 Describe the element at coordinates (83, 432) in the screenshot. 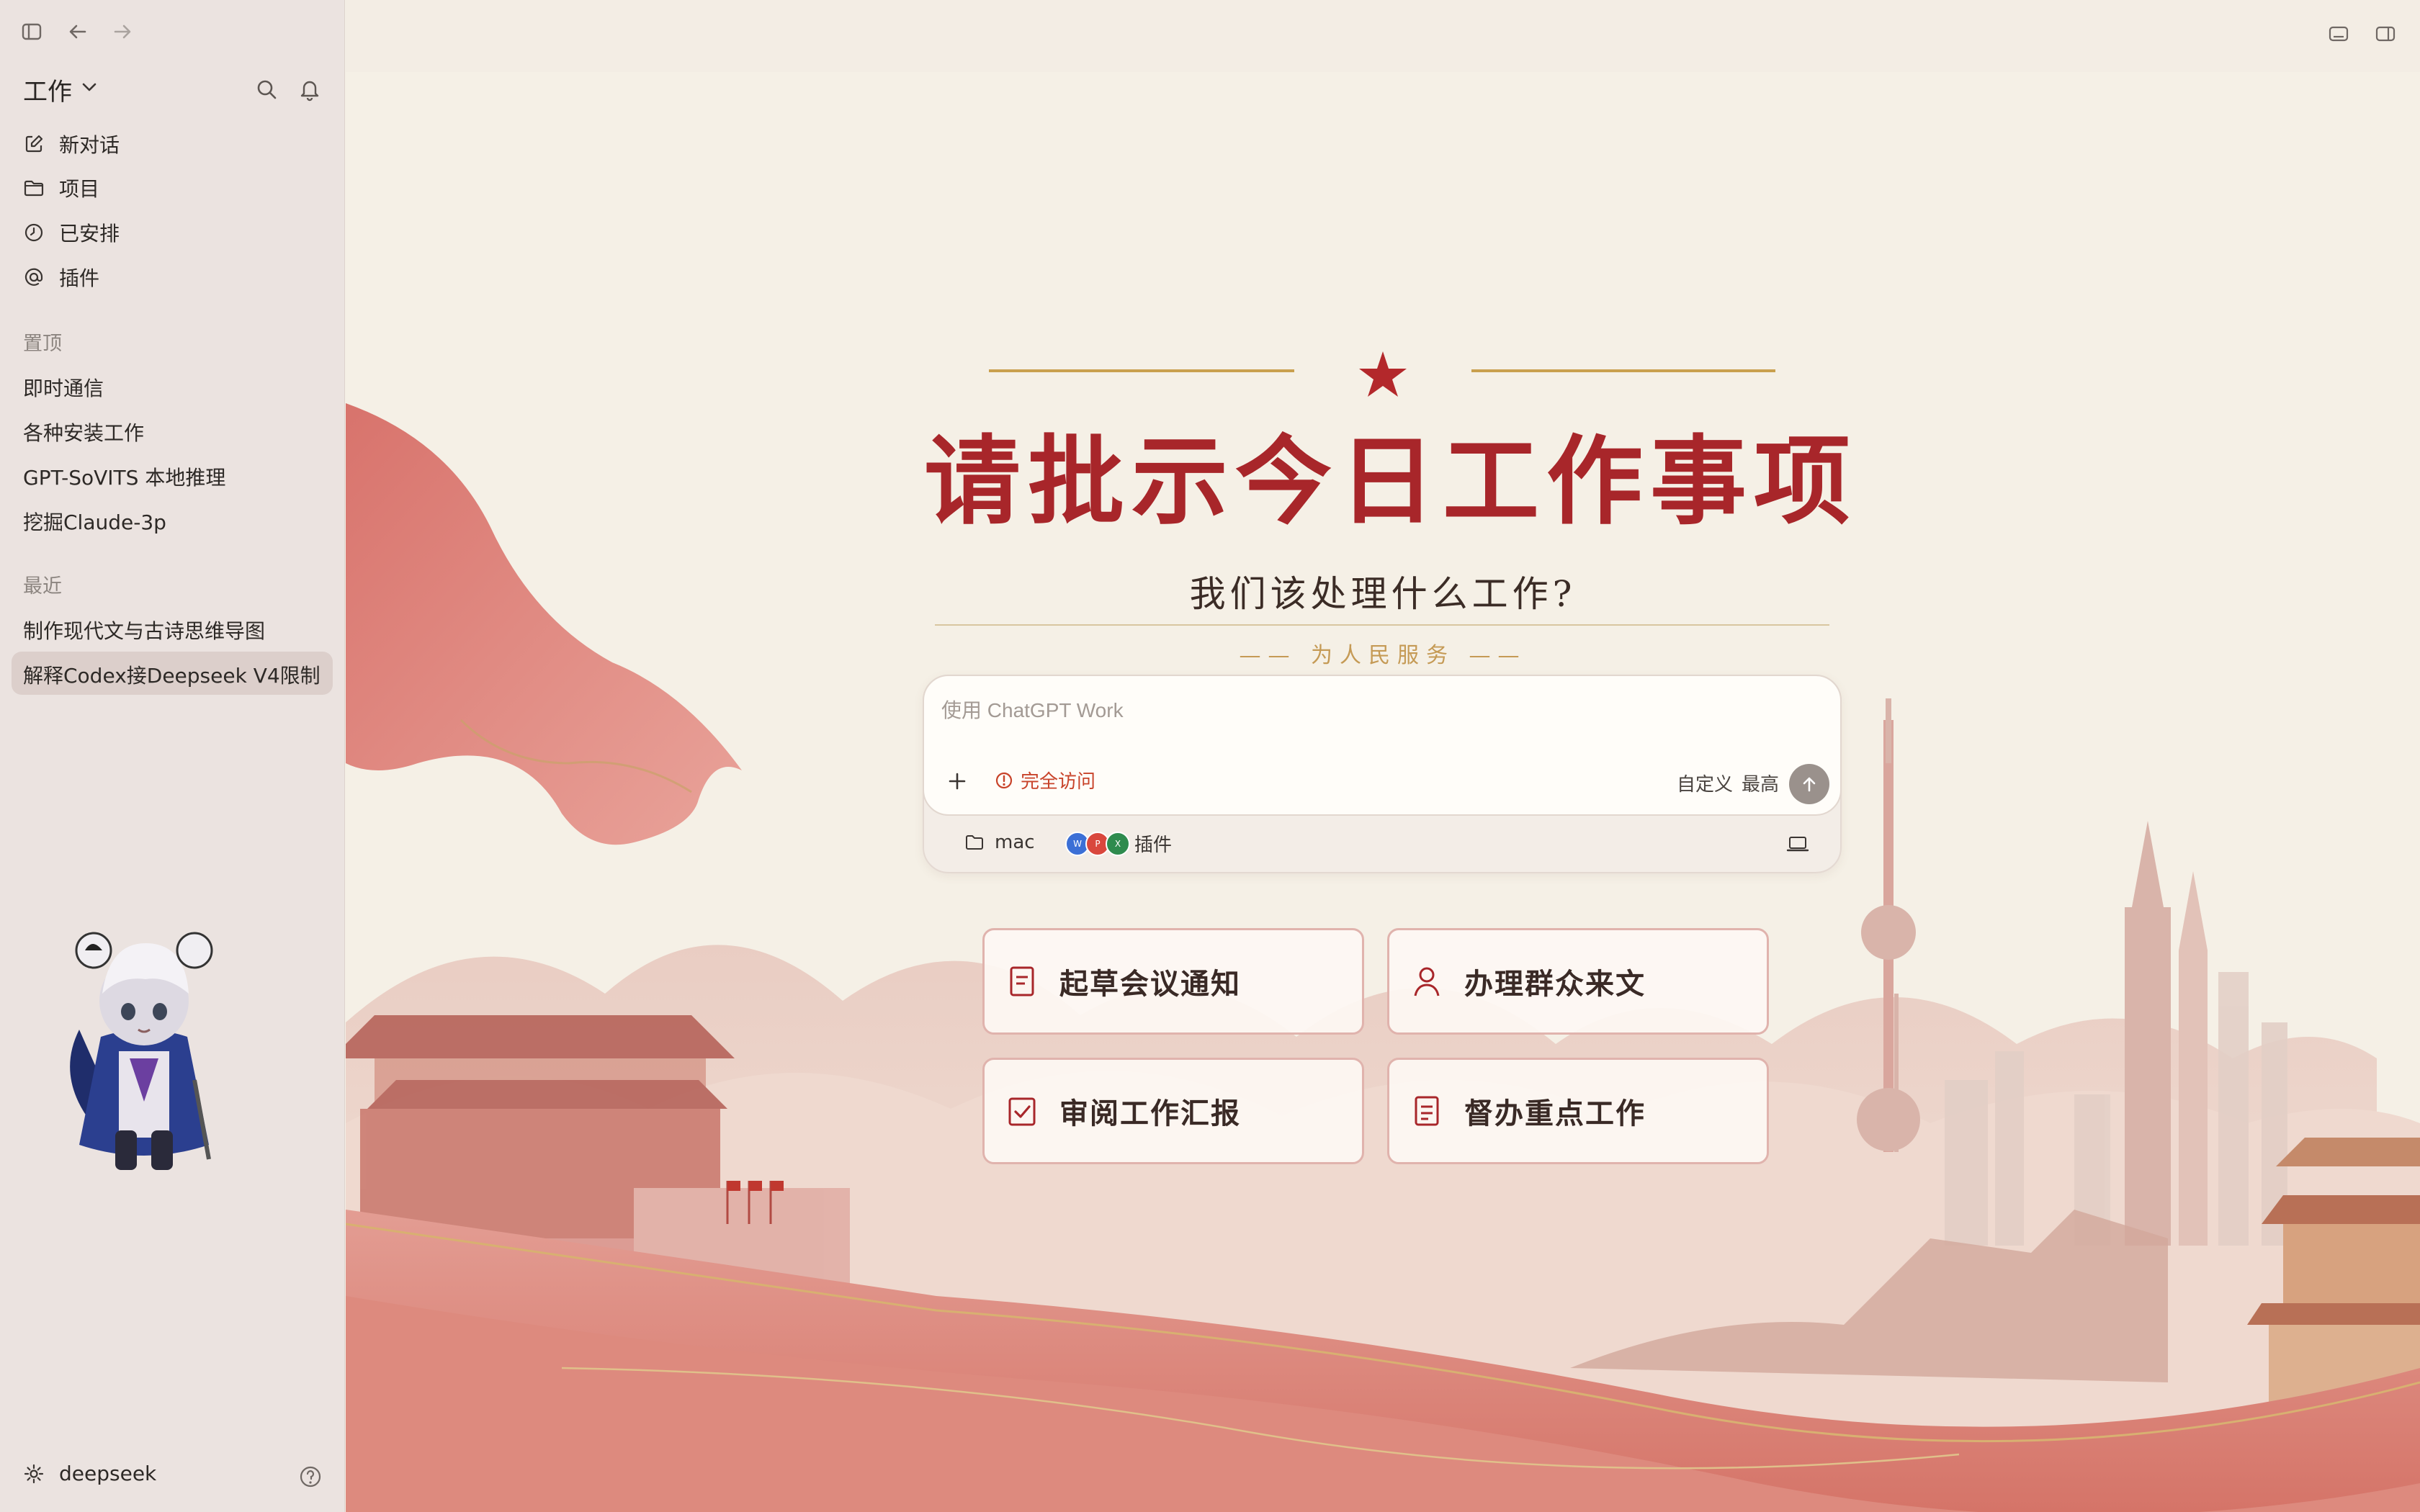

I see `pinned-chat-item: 各种安装工作` at that location.